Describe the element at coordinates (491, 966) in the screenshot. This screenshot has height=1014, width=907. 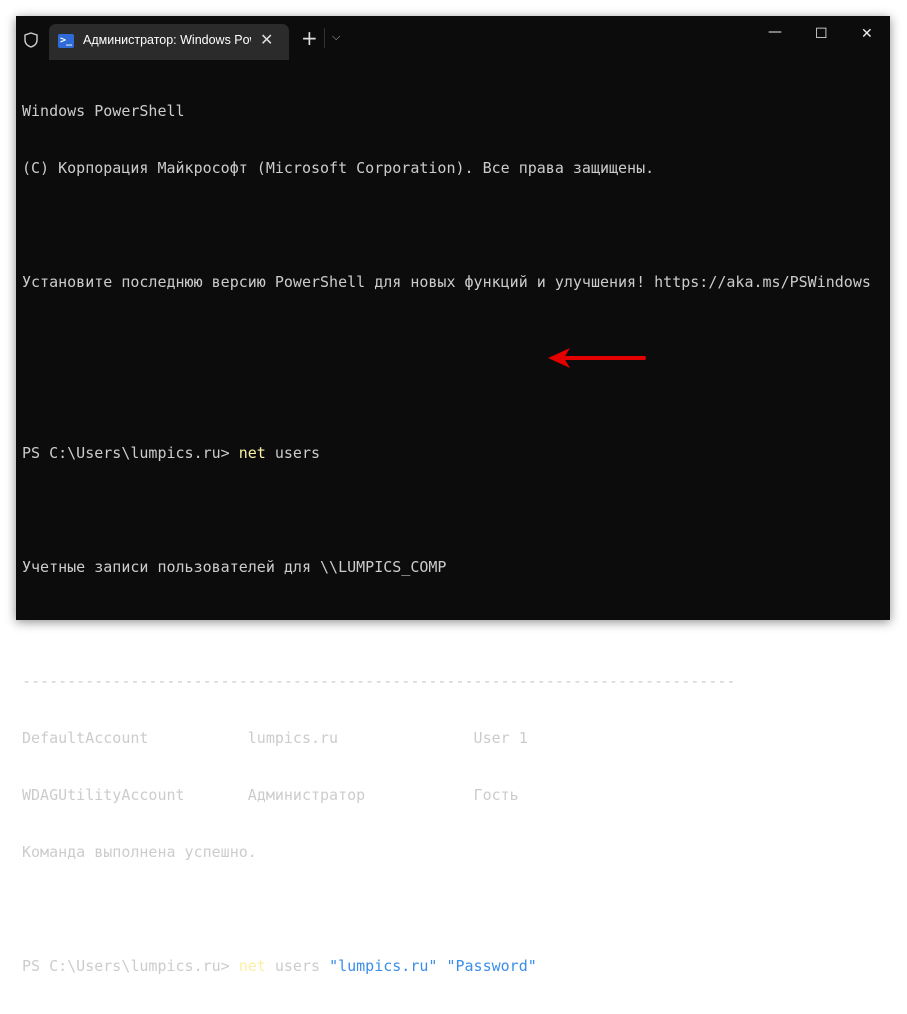
I see `password-arg: "Password"` at that location.